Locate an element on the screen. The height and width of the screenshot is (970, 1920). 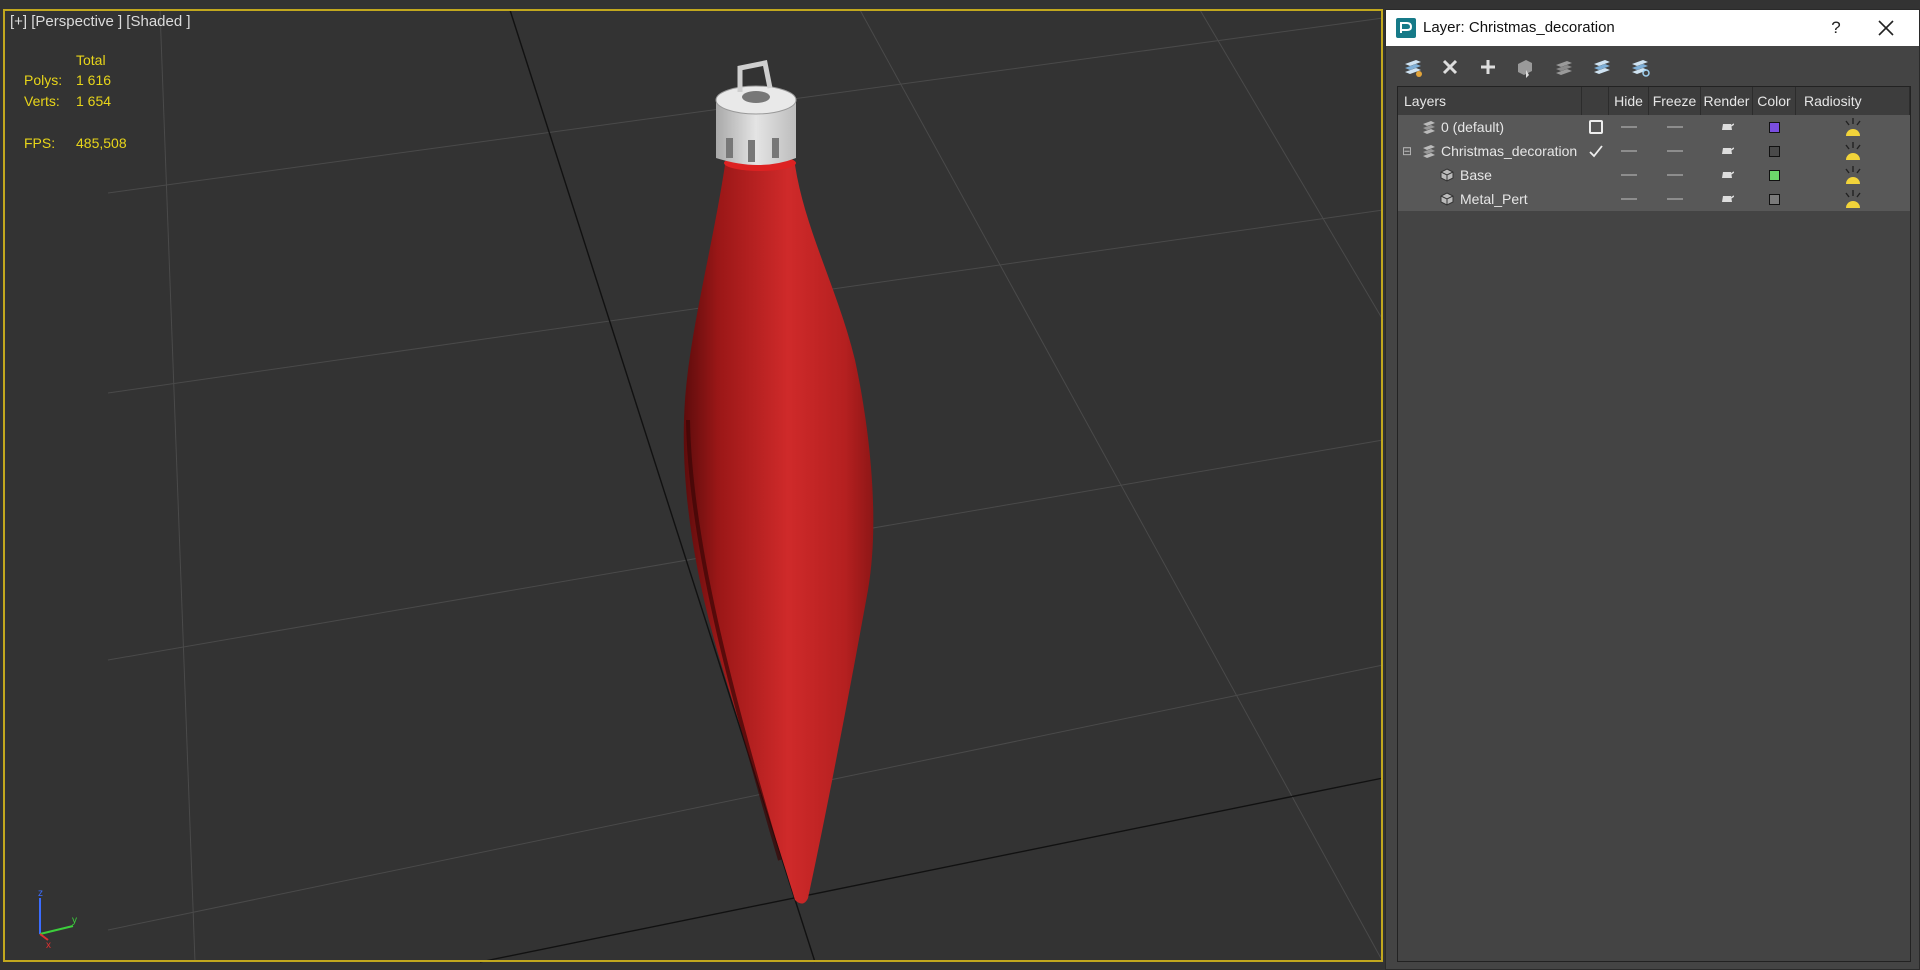
help-button: ? is located at coordinates (1836, 28).